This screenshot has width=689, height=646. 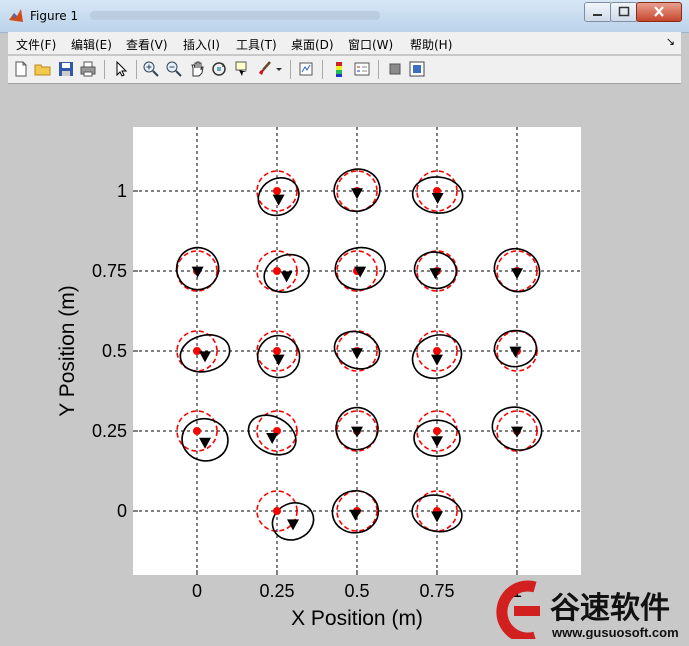 What do you see at coordinates (36, 44) in the screenshot?
I see `menu-file: 文件(F)` at bounding box center [36, 44].